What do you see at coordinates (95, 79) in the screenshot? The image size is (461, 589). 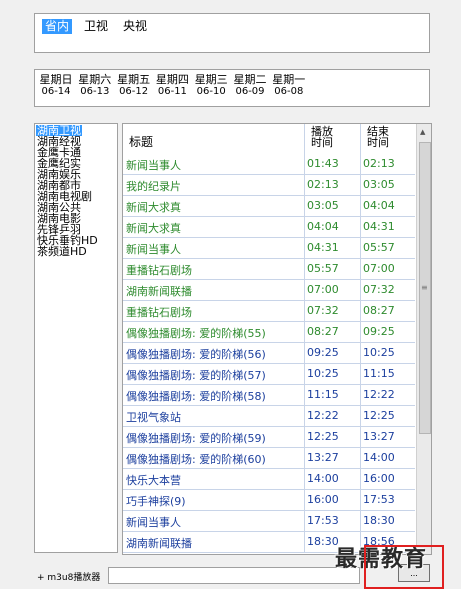 I see `day-name: 星期六` at bounding box center [95, 79].